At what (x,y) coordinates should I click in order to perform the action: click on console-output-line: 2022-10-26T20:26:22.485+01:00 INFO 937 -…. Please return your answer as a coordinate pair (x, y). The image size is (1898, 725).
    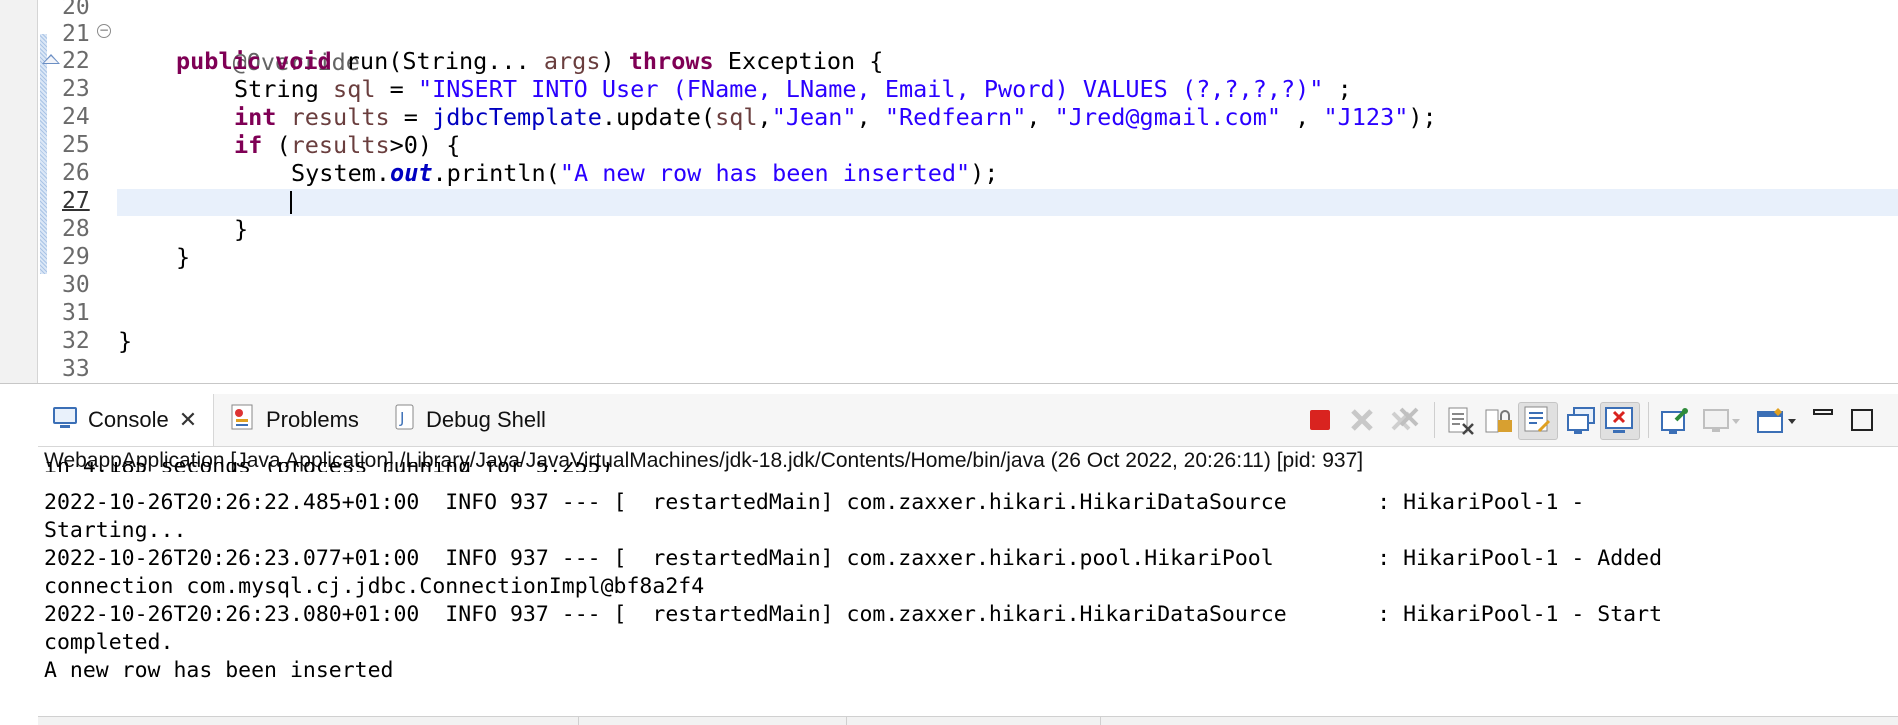
    Looking at the image, I should click on (814, 502).